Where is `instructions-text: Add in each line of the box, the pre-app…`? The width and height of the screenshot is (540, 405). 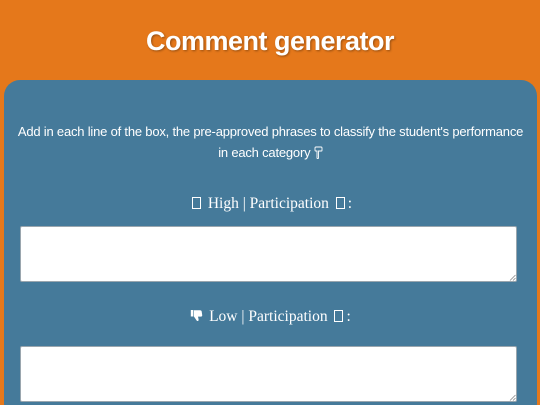 instructions-text: Add in each line of the box, the pre-app… is located at coordinates (270, 142).